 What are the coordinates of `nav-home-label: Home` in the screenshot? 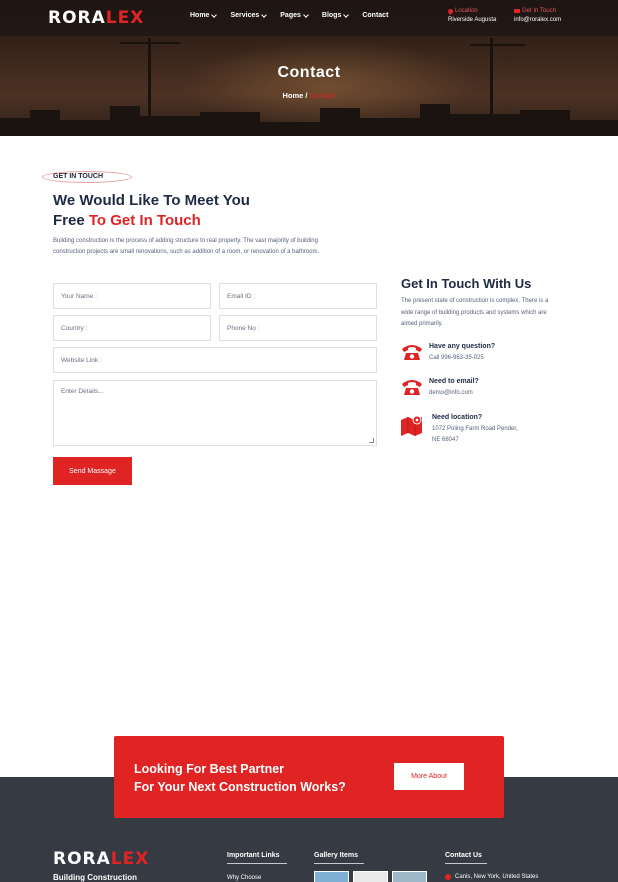 It's located at (200, 15).